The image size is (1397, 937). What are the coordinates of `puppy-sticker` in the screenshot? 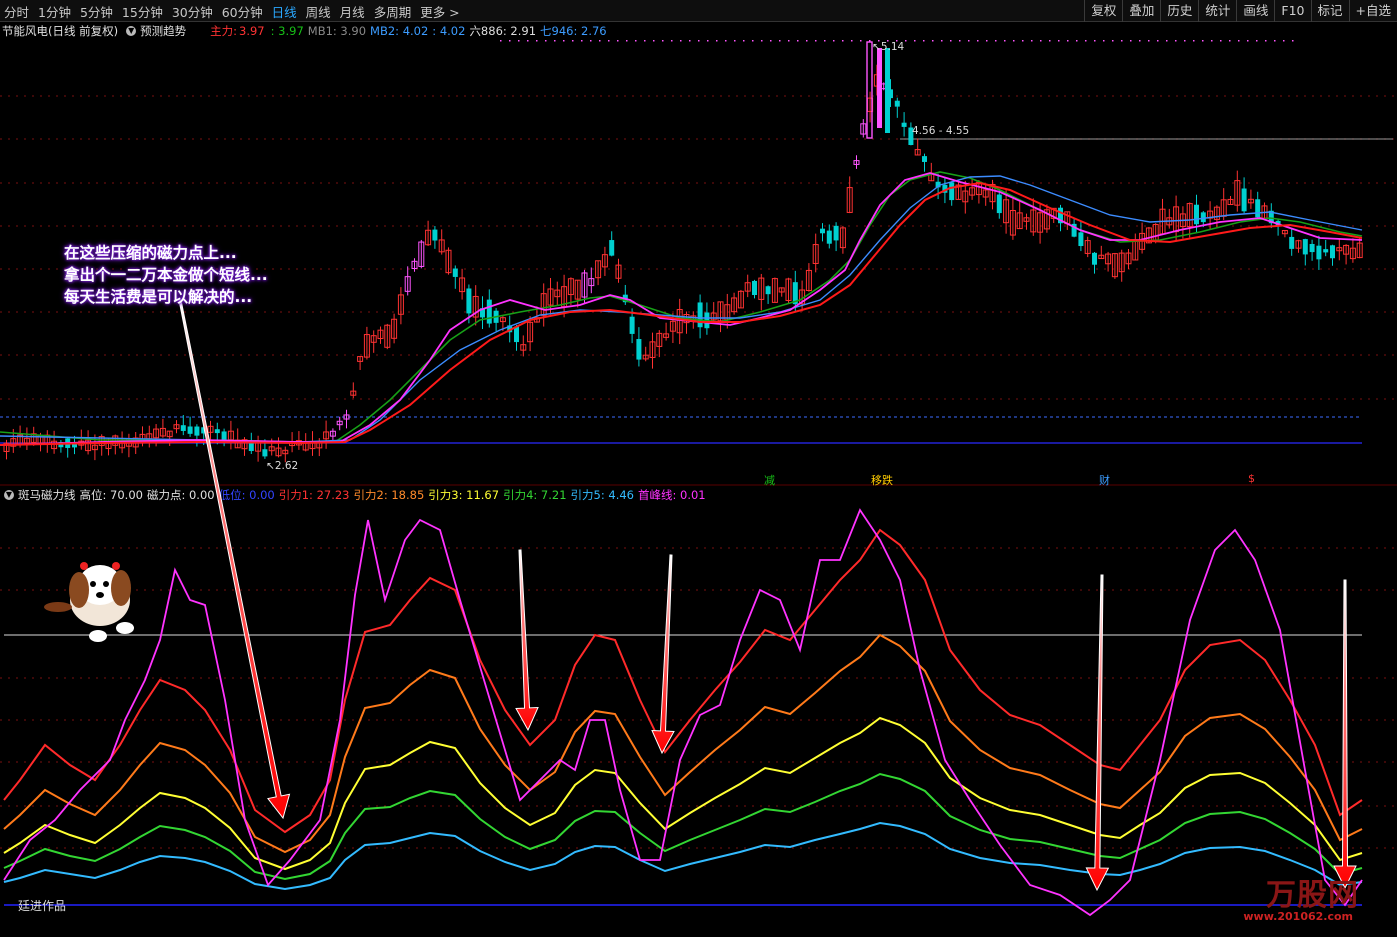 It's located at (89, 602).